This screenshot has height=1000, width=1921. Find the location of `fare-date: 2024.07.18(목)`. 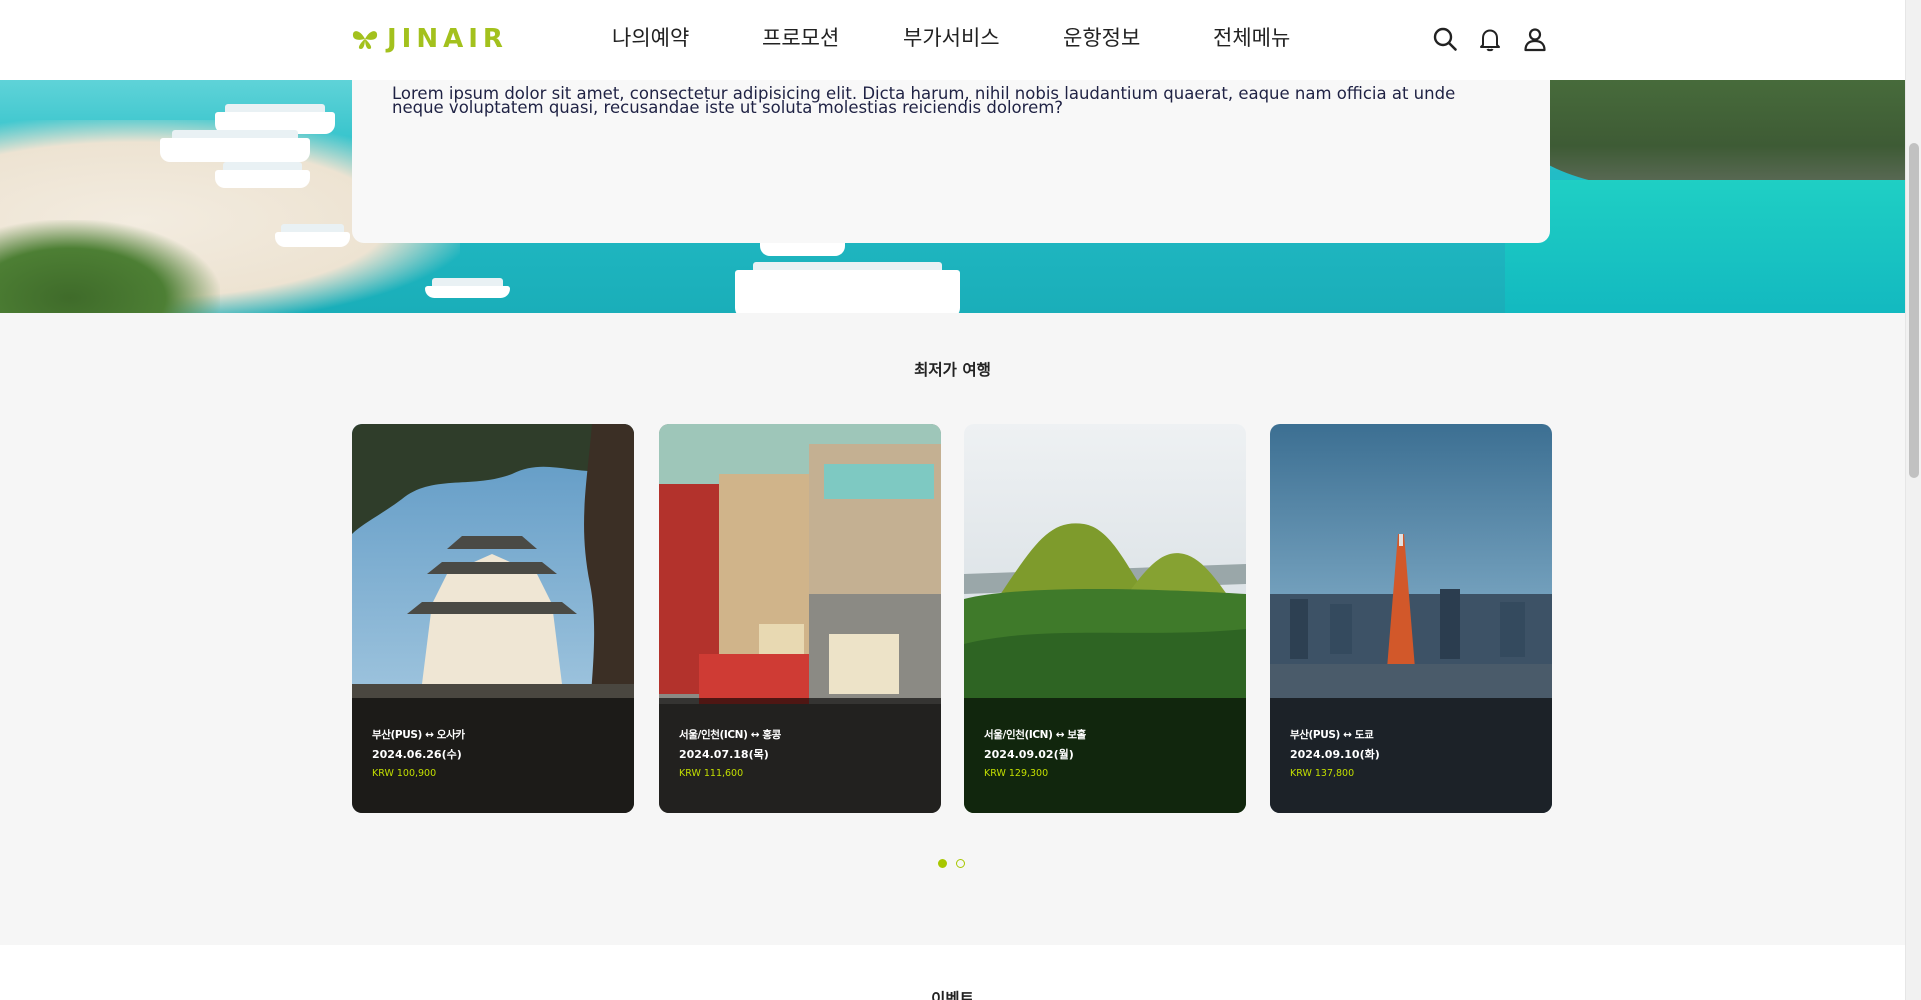

fare-date: 2024.07.18(목) is located at coordinates (724, 754).